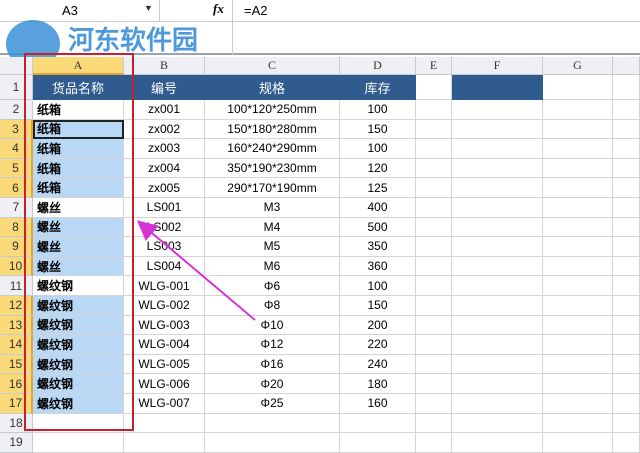  I want to click on table-cell: 400, so click(378, 208).